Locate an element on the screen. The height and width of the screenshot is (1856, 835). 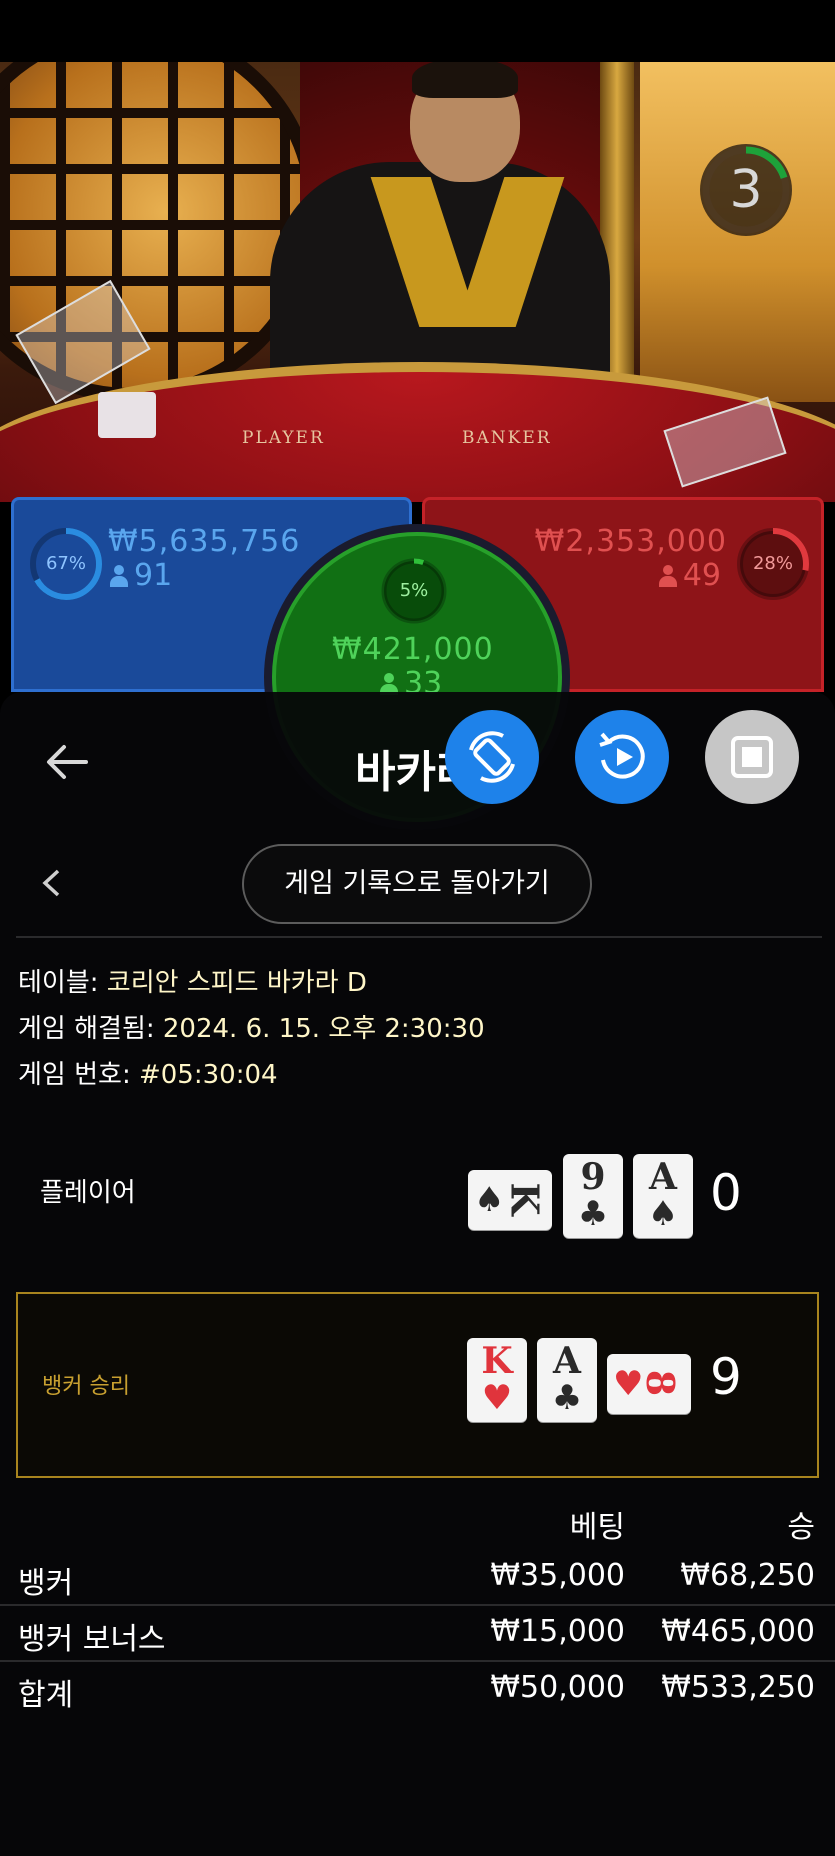
banker-amount: ₩2,353,000 is located at coordinates (630, 541).